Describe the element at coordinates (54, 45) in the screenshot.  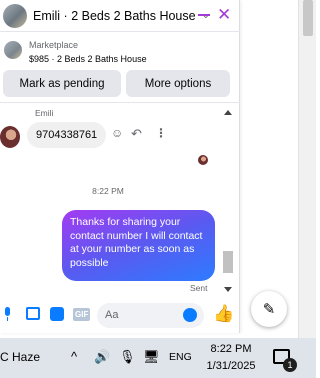
I see `marketplace-label: Marketplace` at that location.